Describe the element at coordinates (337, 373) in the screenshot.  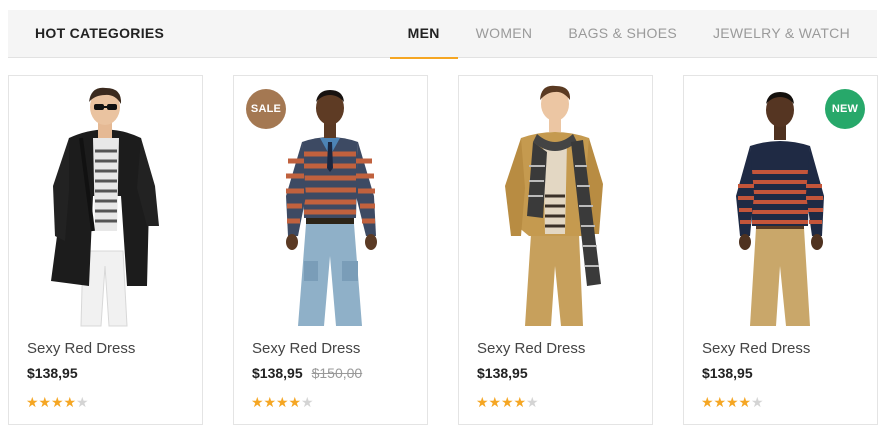
I see `product-old-price: $150,00` at that location.